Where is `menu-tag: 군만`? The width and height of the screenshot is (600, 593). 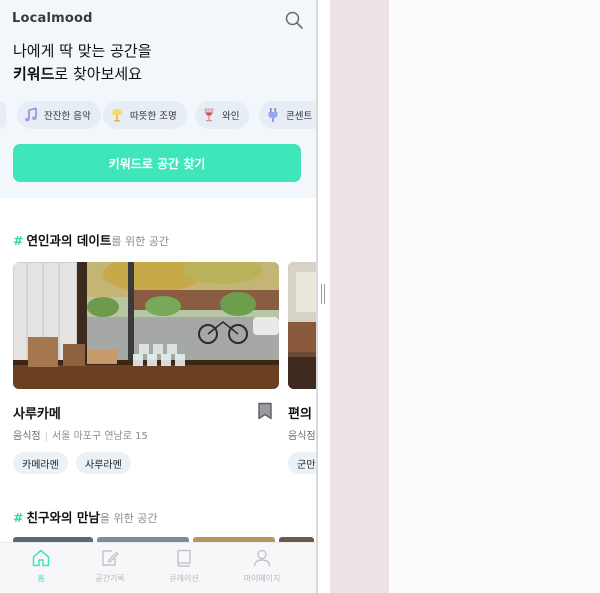
menu-tag: 군만 is located at coordinates (303, 463).